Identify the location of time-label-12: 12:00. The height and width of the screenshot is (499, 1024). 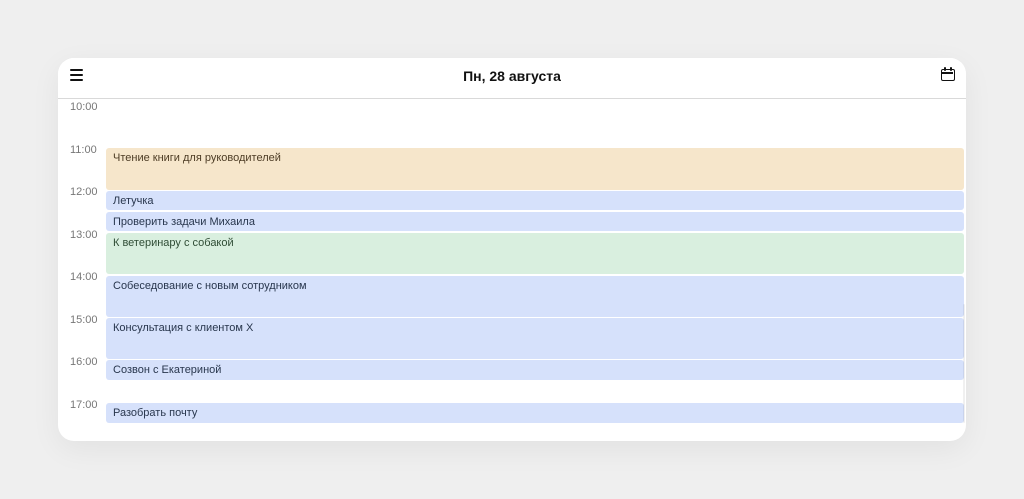
(84, 192).